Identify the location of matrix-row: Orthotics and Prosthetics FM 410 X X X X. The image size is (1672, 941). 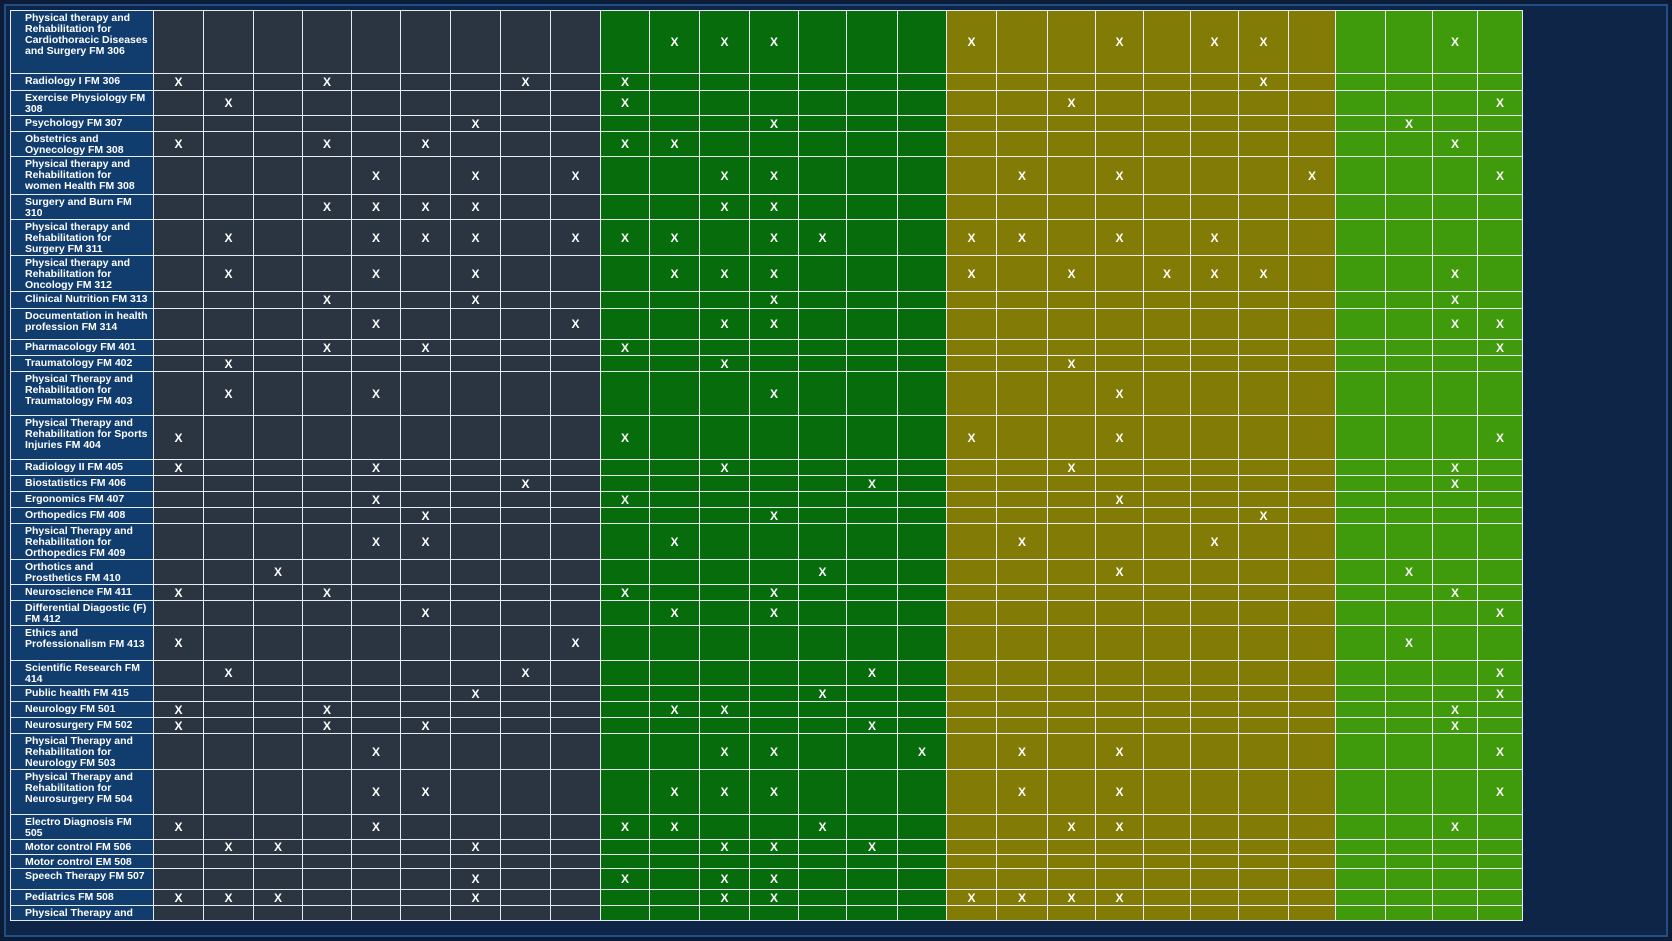
(766, 572).